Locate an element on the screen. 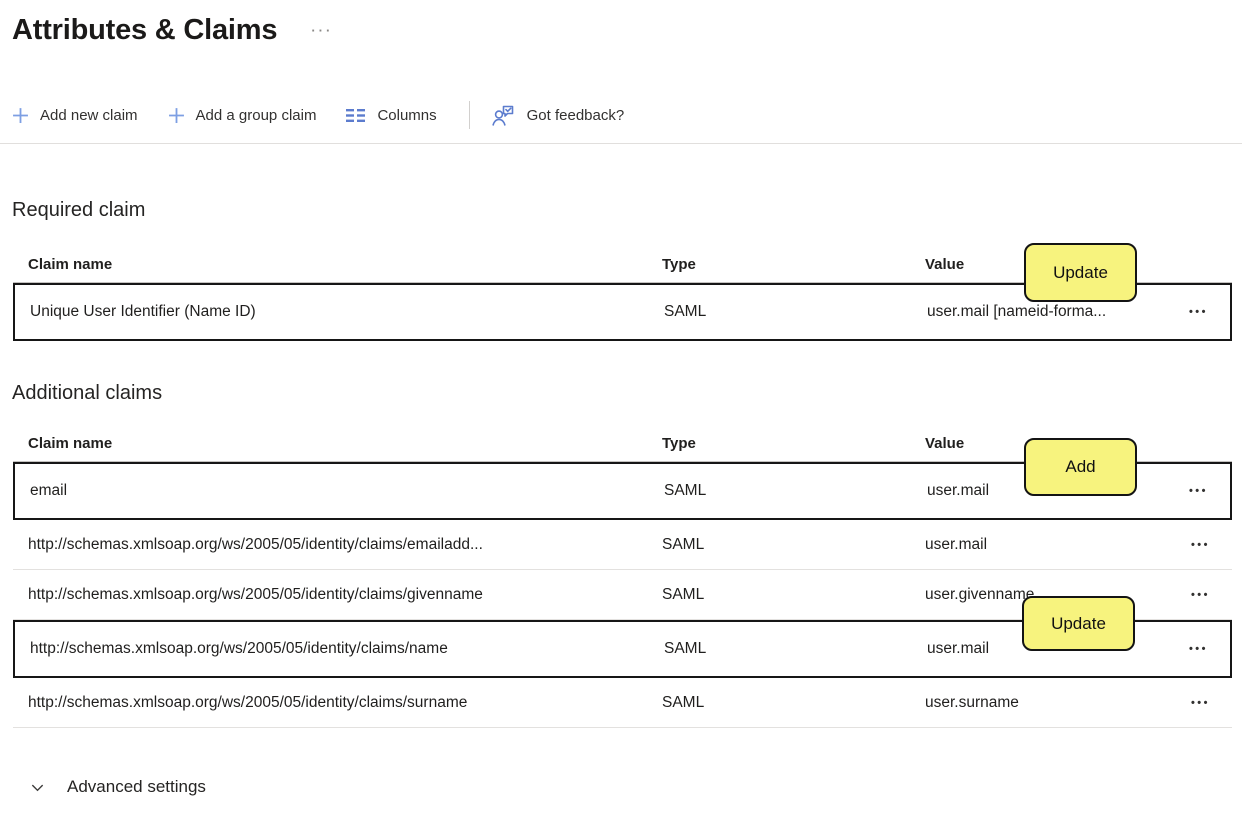  got-feedback-label: Got feedback? is located at coordinates (575, 115).